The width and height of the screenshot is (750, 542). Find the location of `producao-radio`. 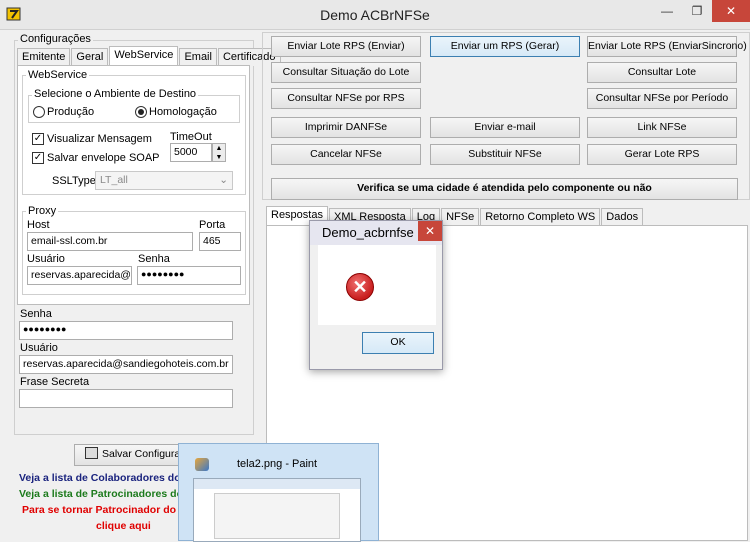

producao-radio is located at coordinates (39, 112).